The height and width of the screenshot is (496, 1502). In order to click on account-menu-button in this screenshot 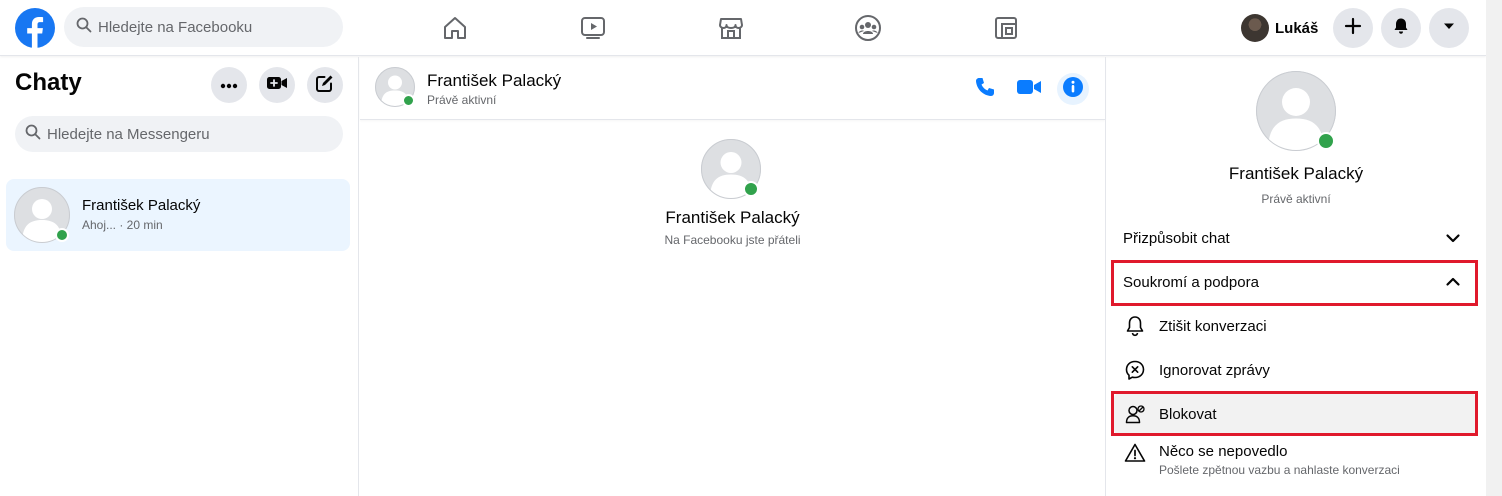, I will do `click(1449, 28)`.